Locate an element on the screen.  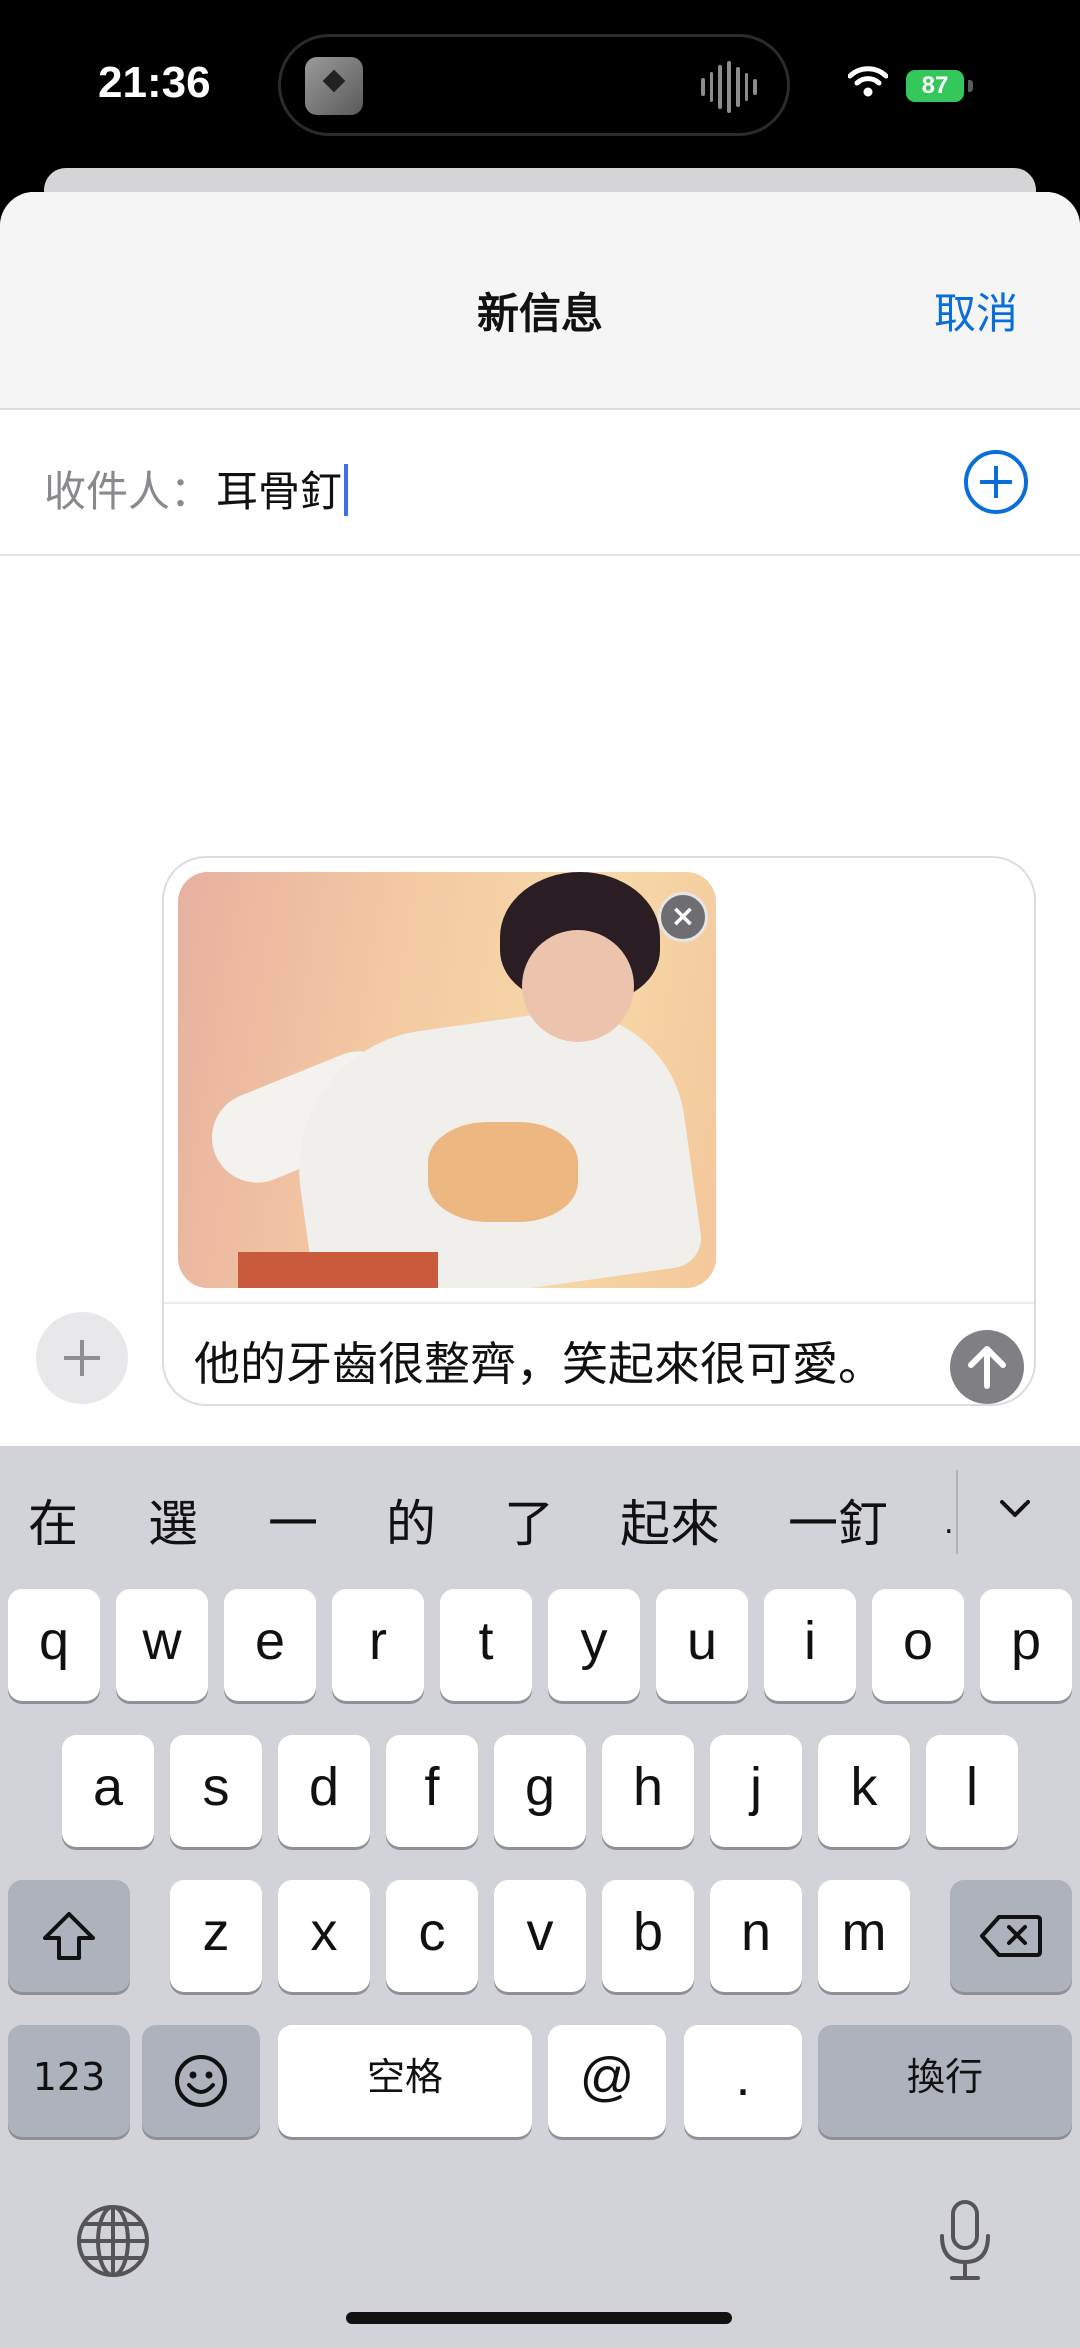
key-c: c is located at coordinates (432, 1936).